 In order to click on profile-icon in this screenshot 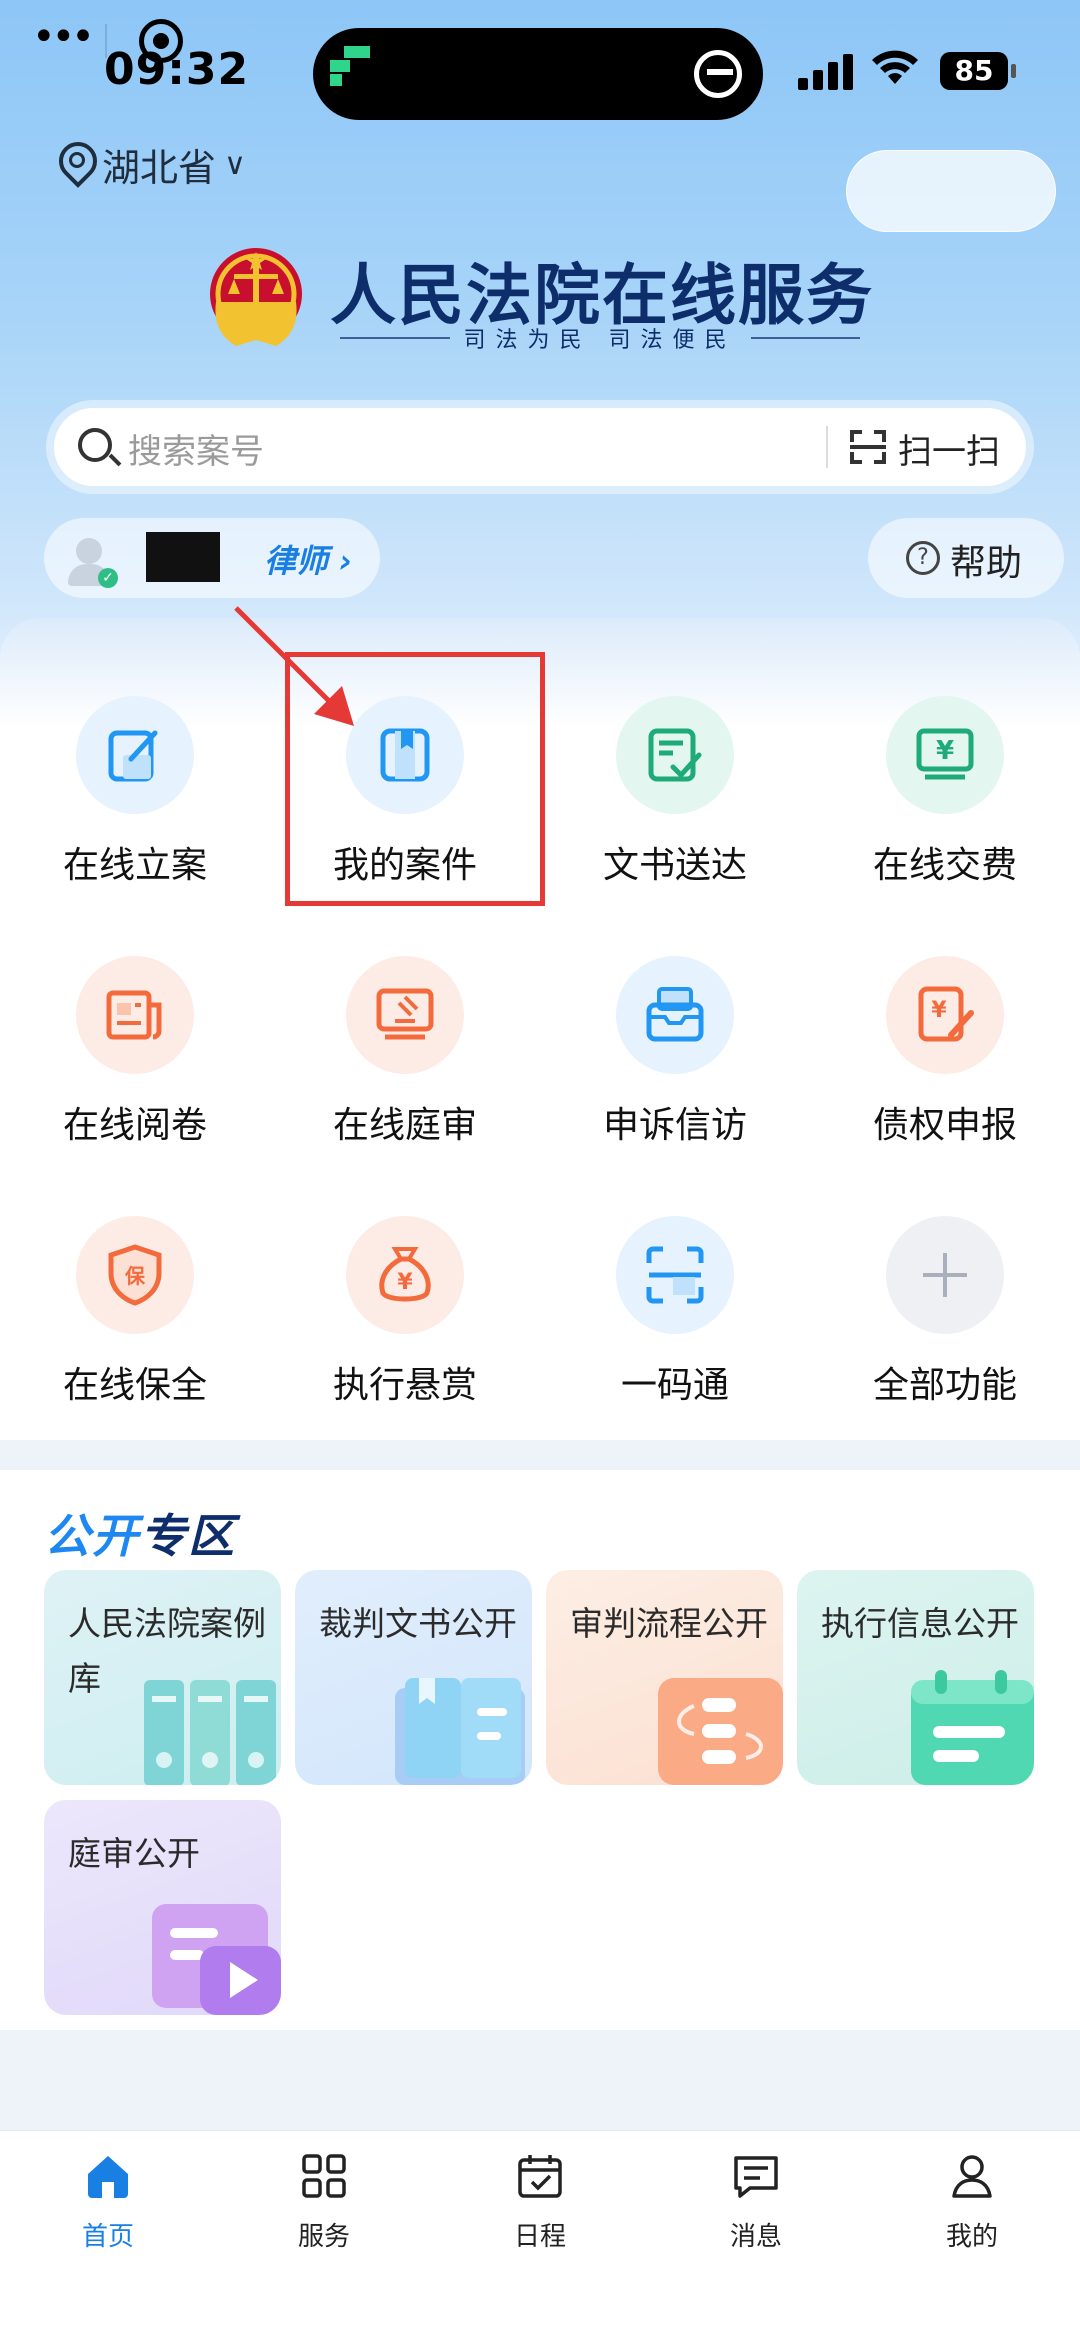, I will do `click(972, 2176)`.